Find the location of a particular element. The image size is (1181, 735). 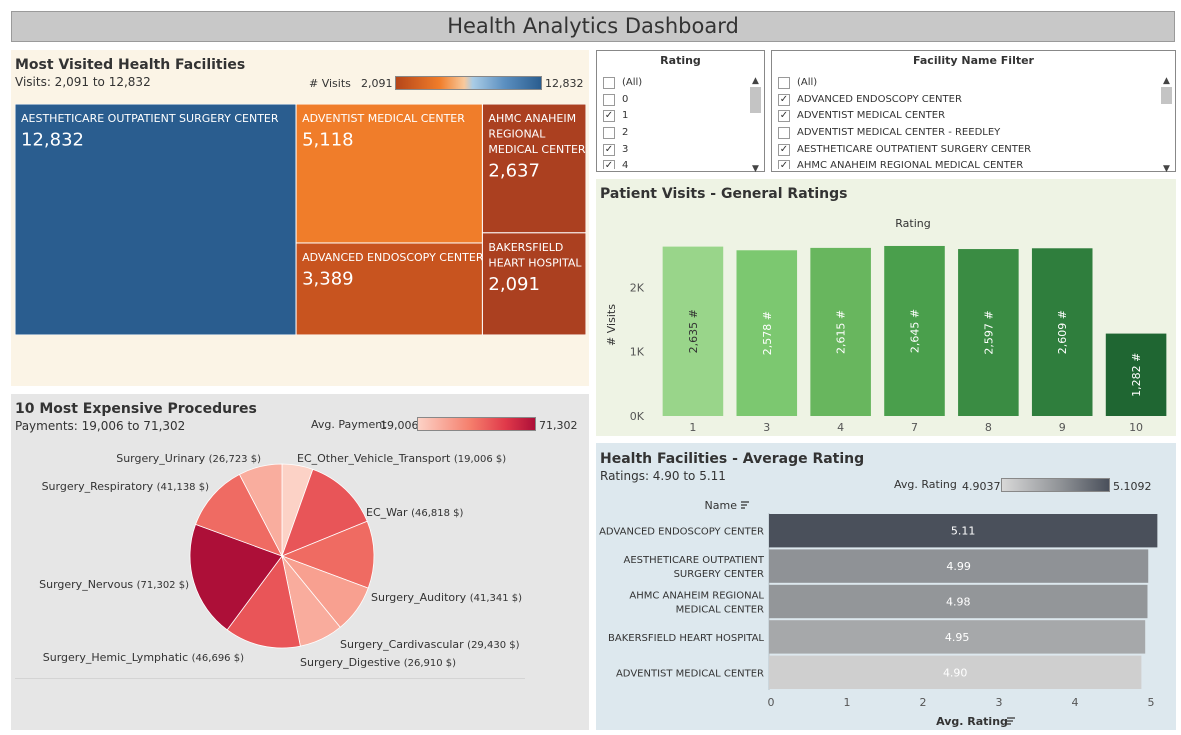

bar-data-label: 2,645 # is located at coordinates (915, 331).